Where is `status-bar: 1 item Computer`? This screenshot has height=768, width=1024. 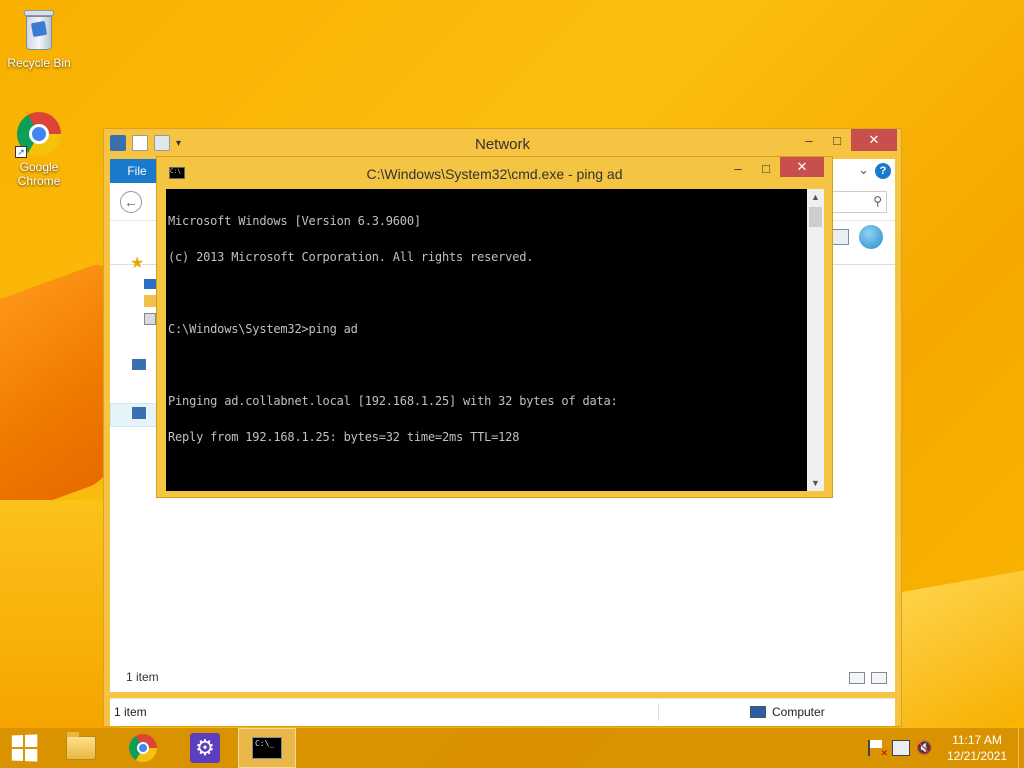
status-bar: 1 item Computer is located at coordinates (502, 712).